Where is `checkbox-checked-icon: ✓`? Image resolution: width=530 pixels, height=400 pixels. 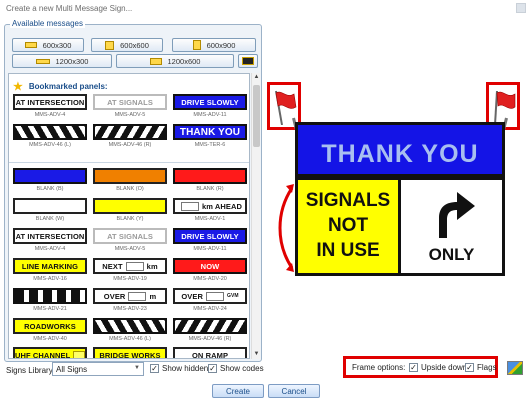
checkbox-checked-icon: ✓ is located at coordinates (212, 368).